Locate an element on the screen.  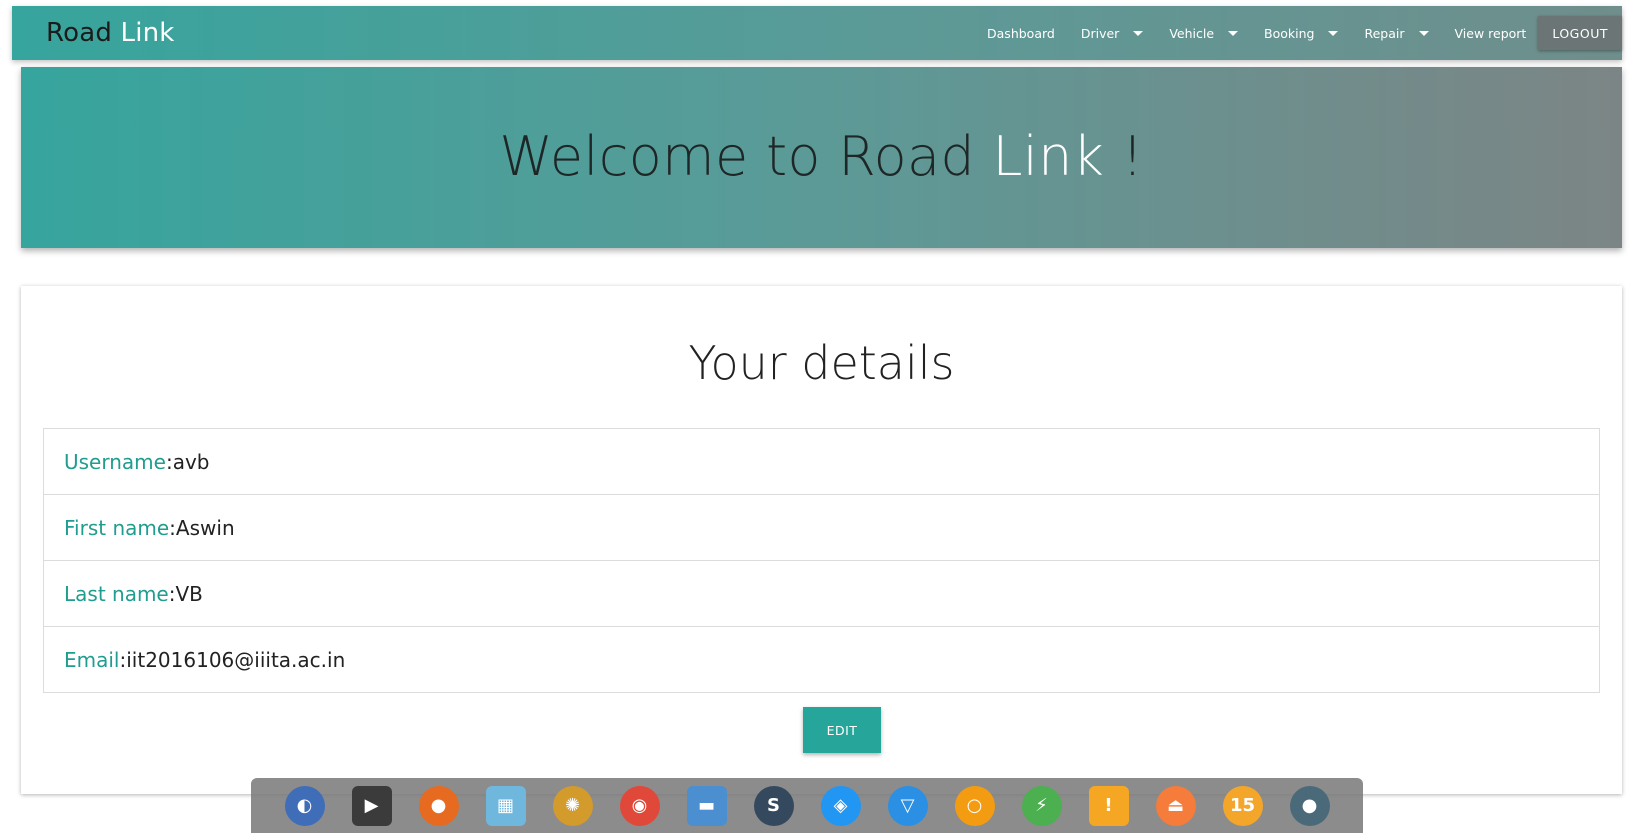
nav-repair-label: Repair is located at coordinates (1384, 33).